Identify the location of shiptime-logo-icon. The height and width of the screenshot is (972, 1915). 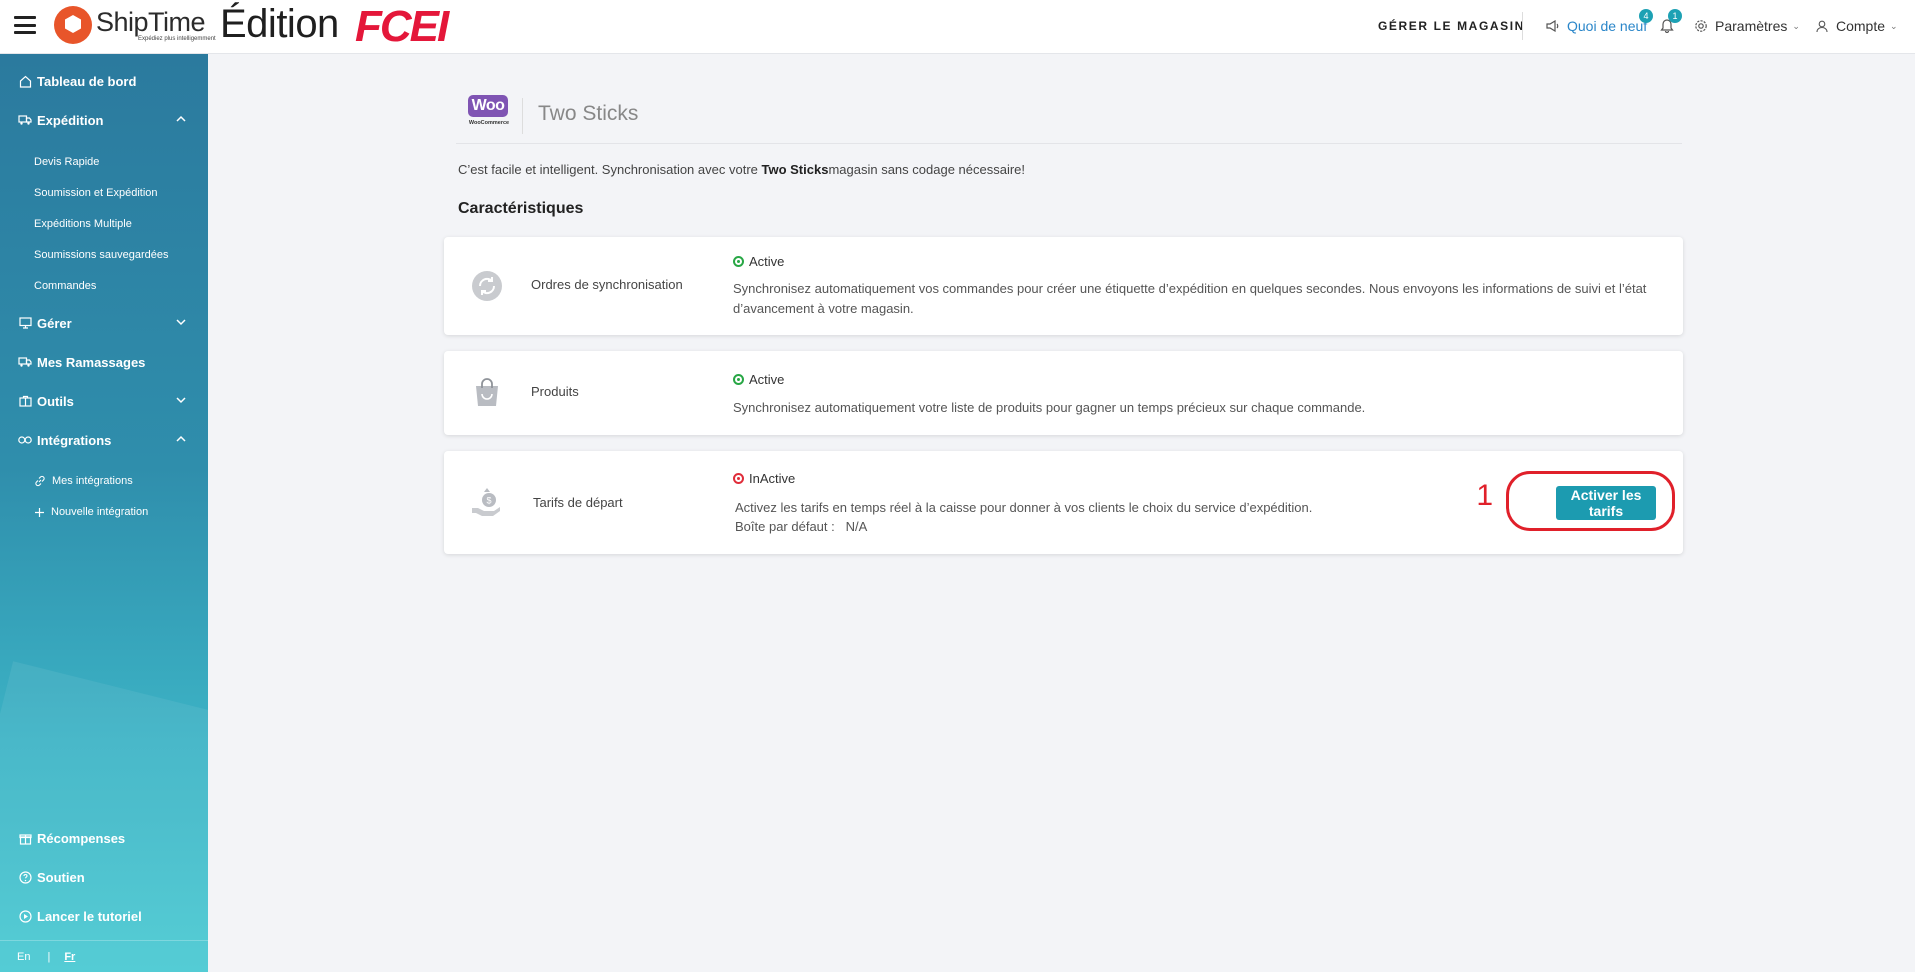
(73, 25).